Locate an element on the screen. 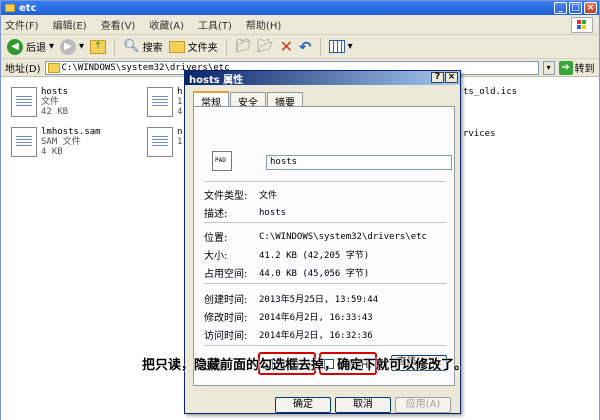 Image resolution: width=600 pixels, height=420 pixels. dialog-close-button: × is located at coordinates (451, 77).